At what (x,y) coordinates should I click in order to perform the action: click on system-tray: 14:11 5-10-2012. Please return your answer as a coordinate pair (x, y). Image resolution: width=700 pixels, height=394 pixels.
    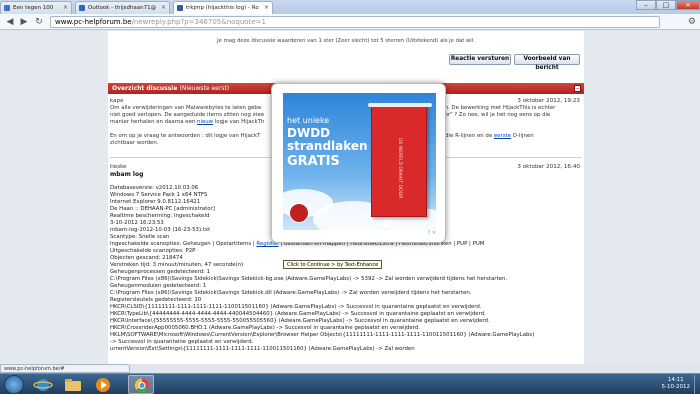
    Looking at the image, I should click on (659, 384).